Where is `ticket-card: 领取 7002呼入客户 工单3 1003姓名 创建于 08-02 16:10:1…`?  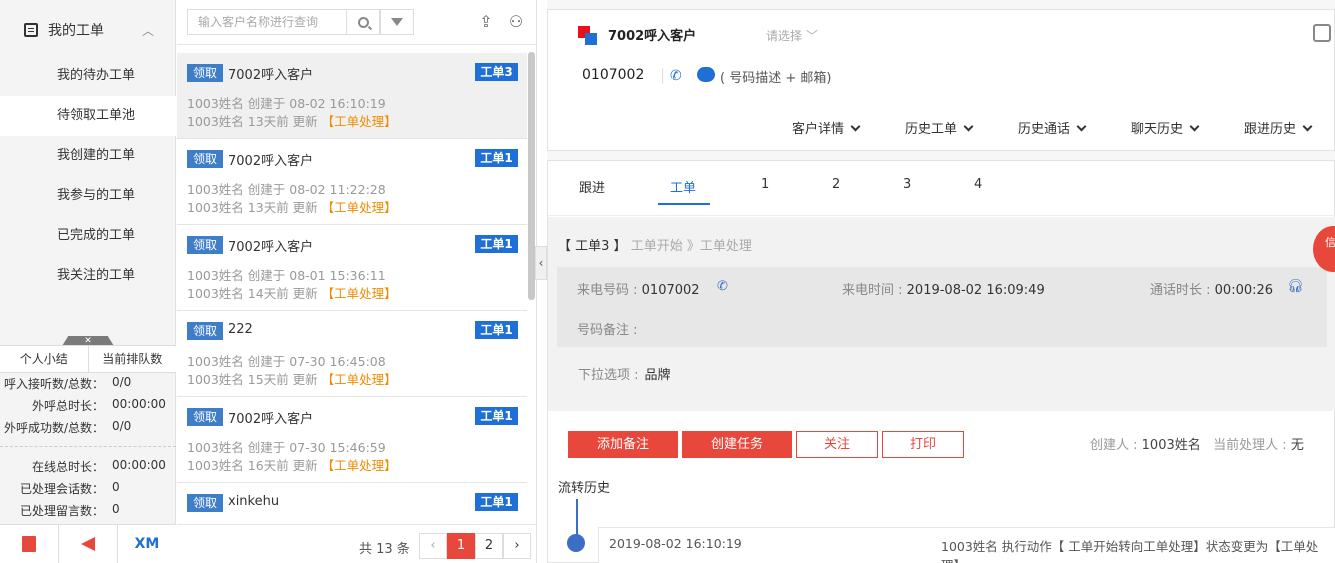 ticket-card: 领取 7002呼入客户 工单3 1003姓名 创建于 08-02 16:10:1… is located at coordinates (352, 96).